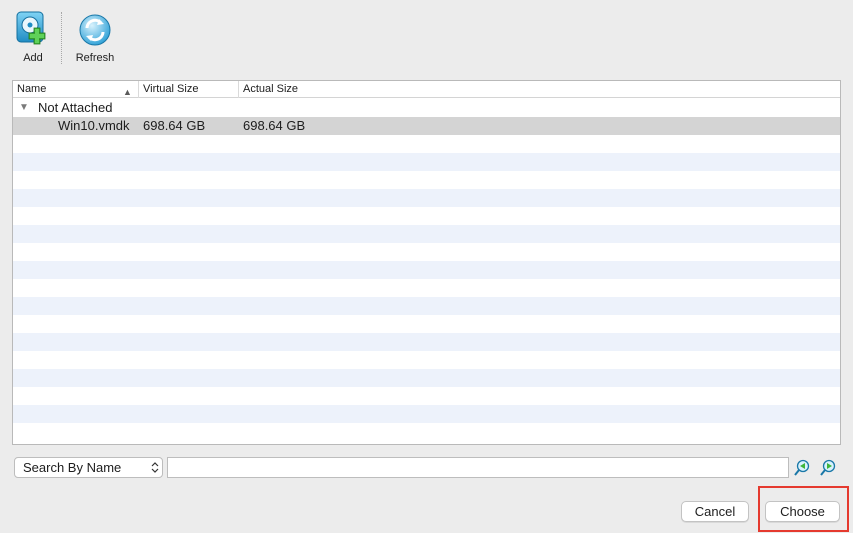  I want to click on add-label: Add, so click(33, 58).